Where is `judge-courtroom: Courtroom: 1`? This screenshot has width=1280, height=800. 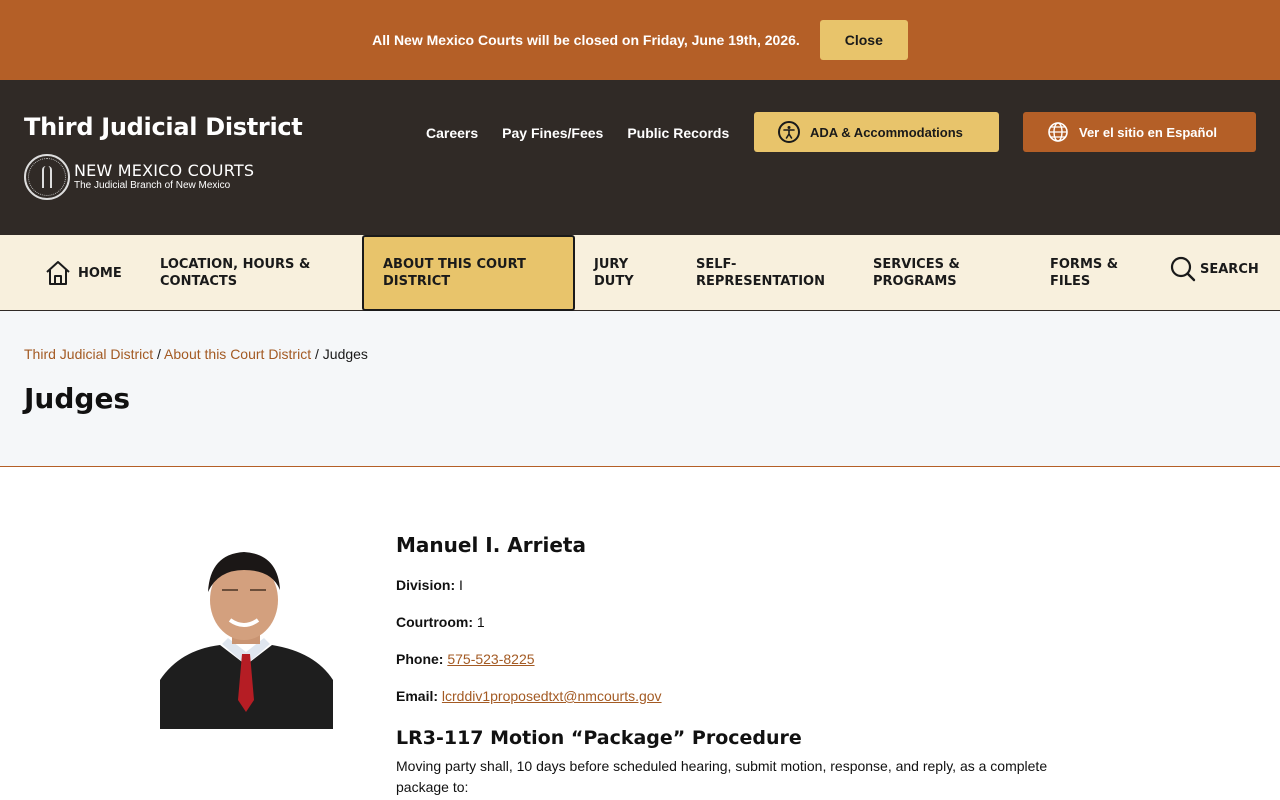 judge-courtroom: Courtroom: 1 is located at coordinates (440, 622).